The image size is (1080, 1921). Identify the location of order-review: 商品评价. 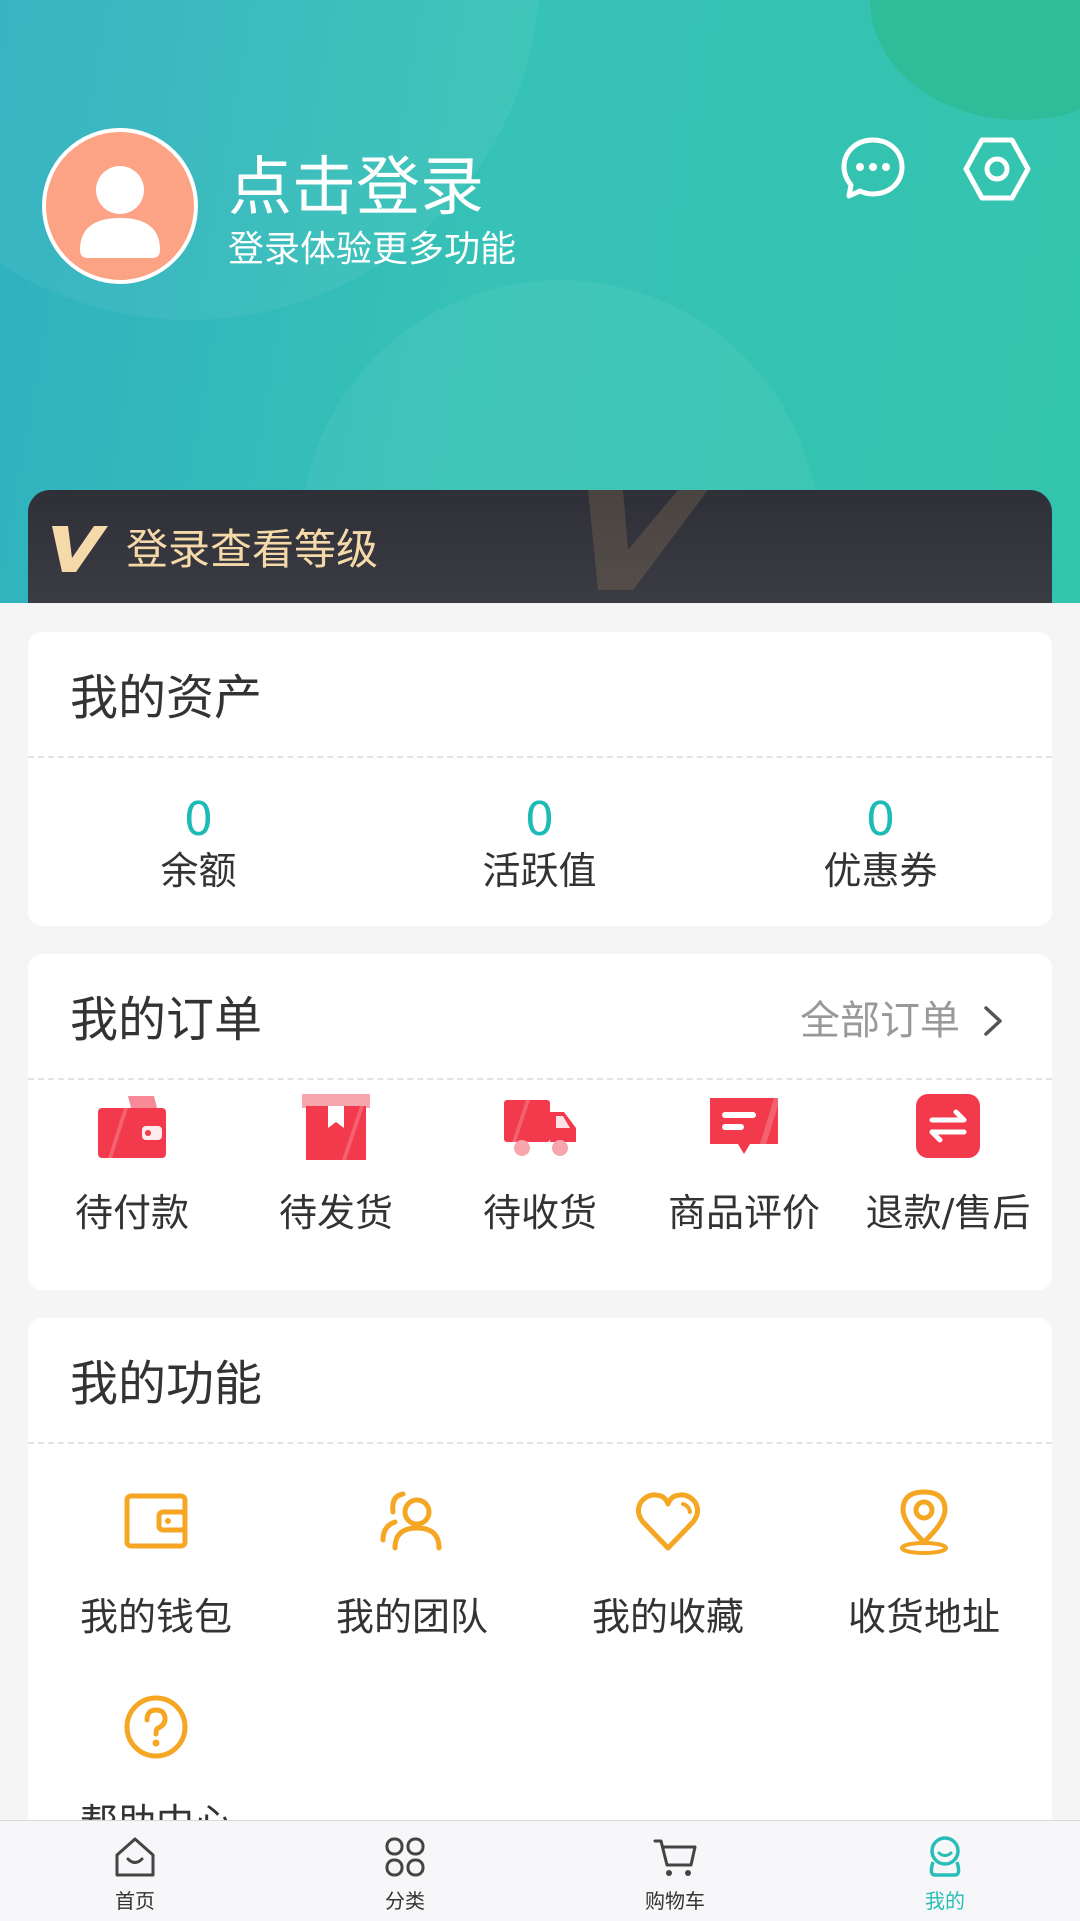
(744, 1165).